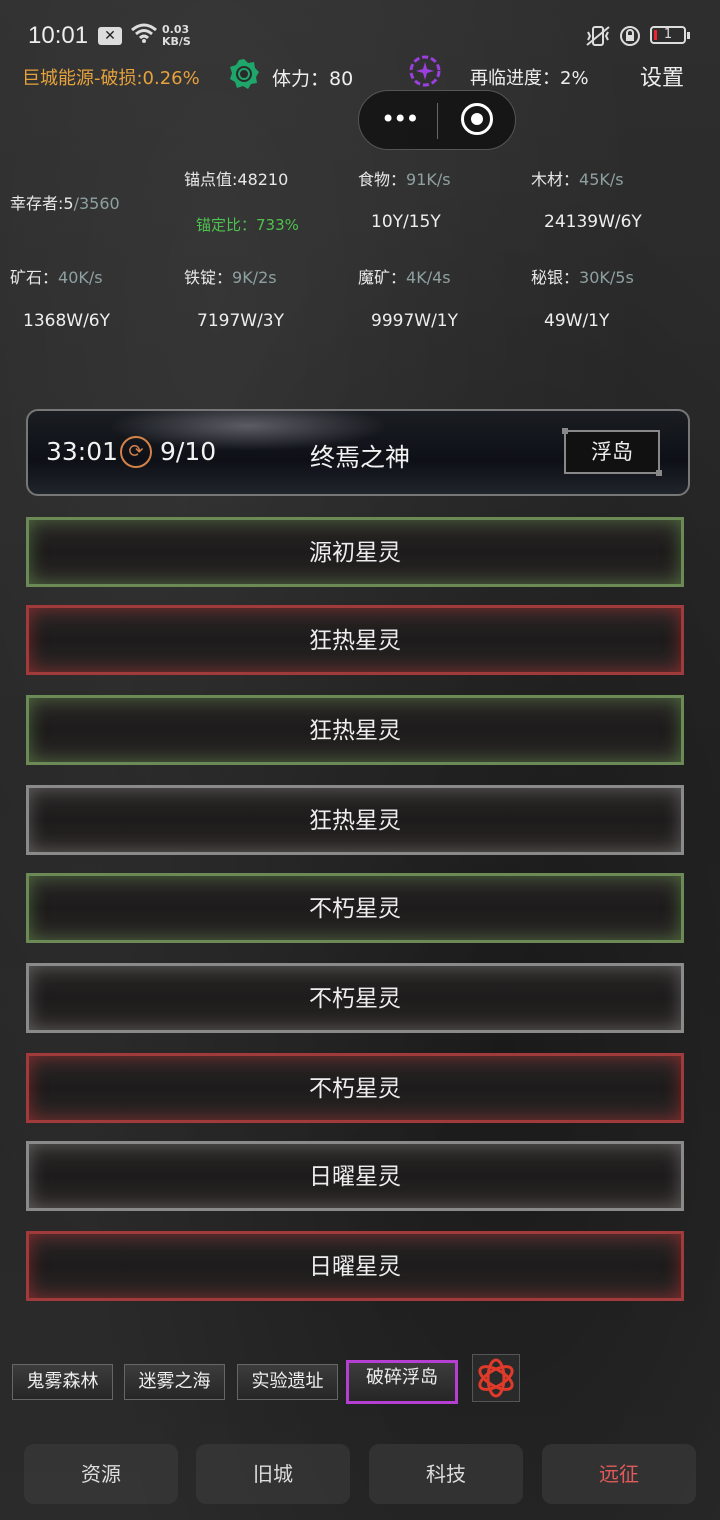 The width and height of the screenshot is (720, 1520). I want to click on mithril-rate: 30K/5s, so click(606, 277).